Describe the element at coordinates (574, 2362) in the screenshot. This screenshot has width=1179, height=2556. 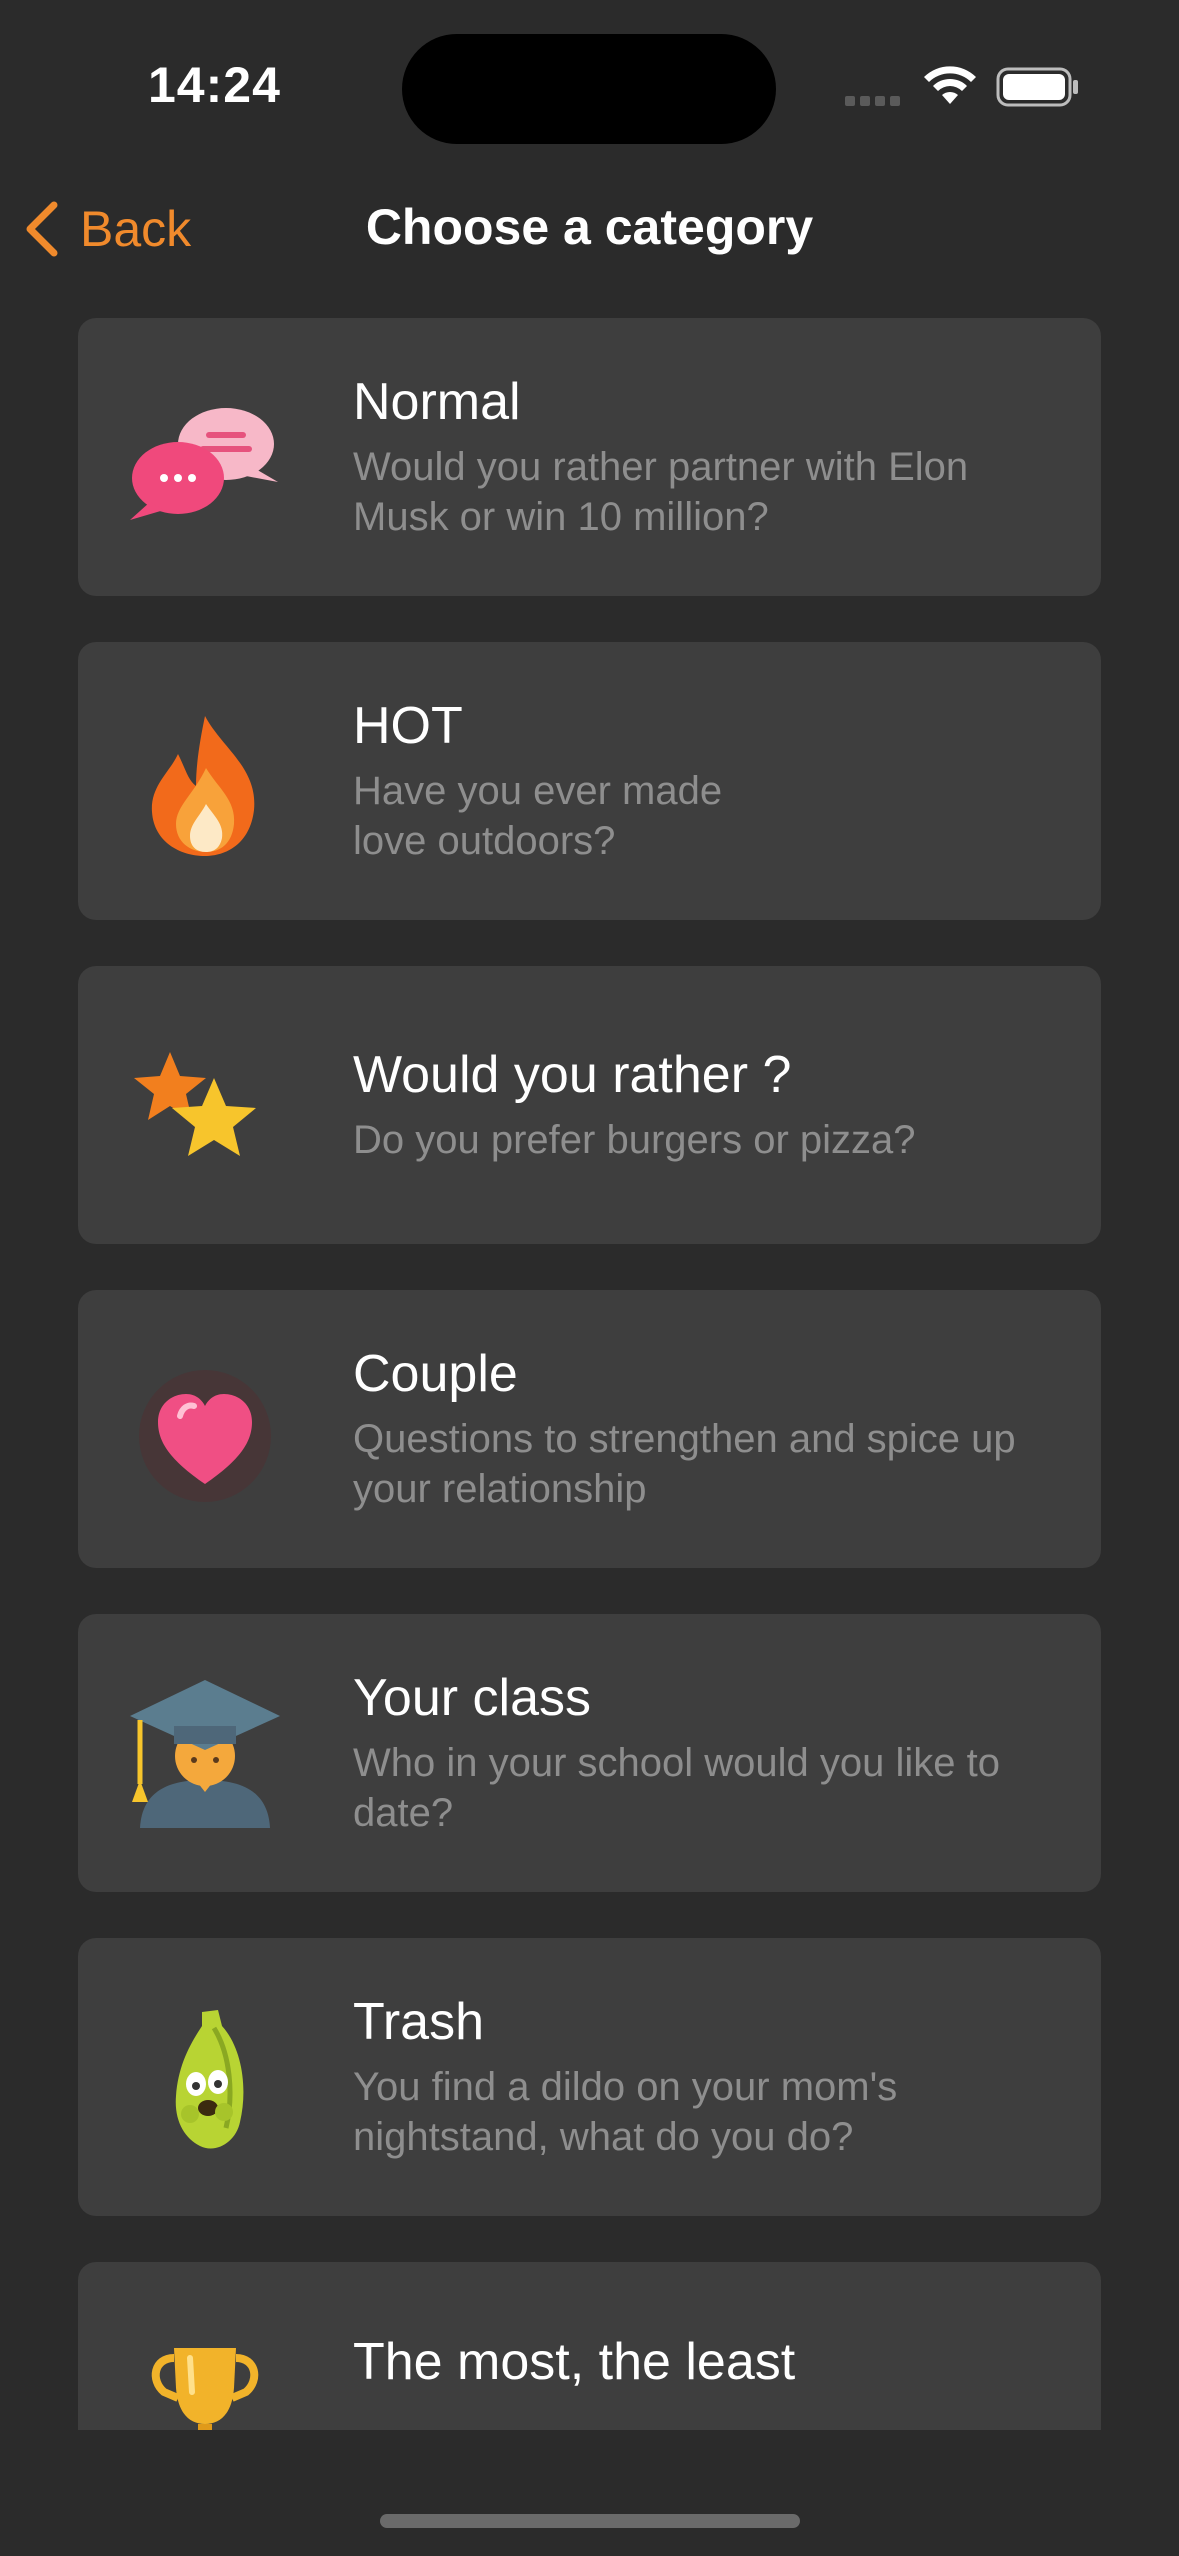
I see `category-title: The most, the least` at that location.